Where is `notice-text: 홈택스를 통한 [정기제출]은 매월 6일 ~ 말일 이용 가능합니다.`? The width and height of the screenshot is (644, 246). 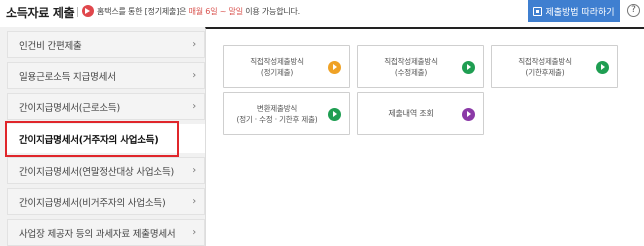 notice-text: 홈택스를 통한 [정기제출]은 매월 6일 ~ 말일 이용 가능합니다. is located at coordinates (198, 11).